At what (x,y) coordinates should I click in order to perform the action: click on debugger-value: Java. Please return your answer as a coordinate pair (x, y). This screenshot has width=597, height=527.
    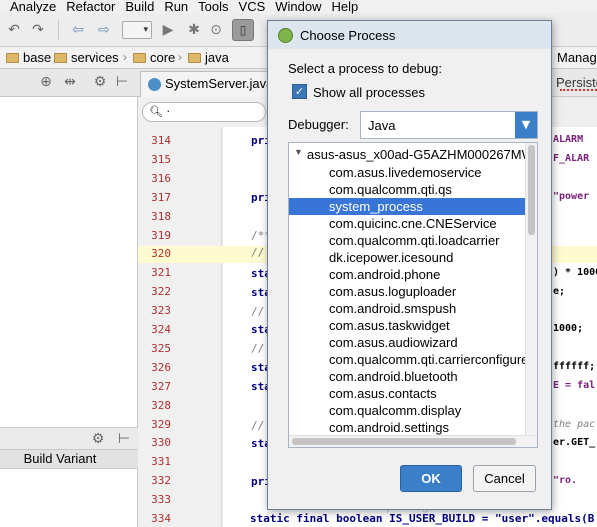
    Looking at the image, I should click on (382, 125).